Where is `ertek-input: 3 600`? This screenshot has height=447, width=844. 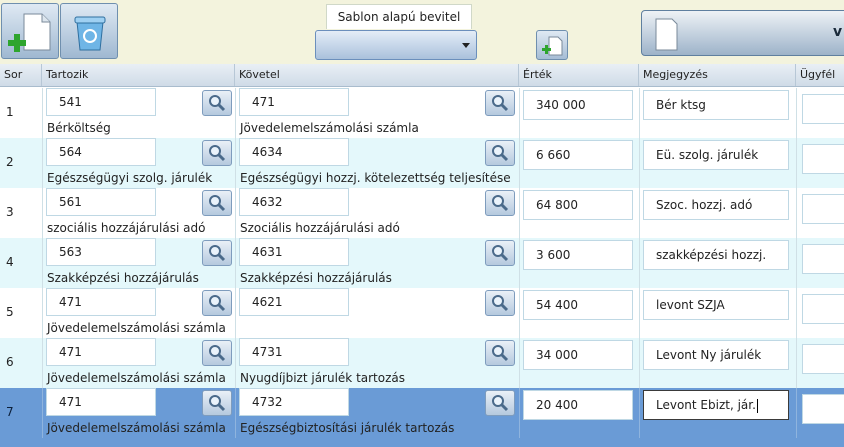 ertek-input: 3 600 is located at coordinates (578, 255).